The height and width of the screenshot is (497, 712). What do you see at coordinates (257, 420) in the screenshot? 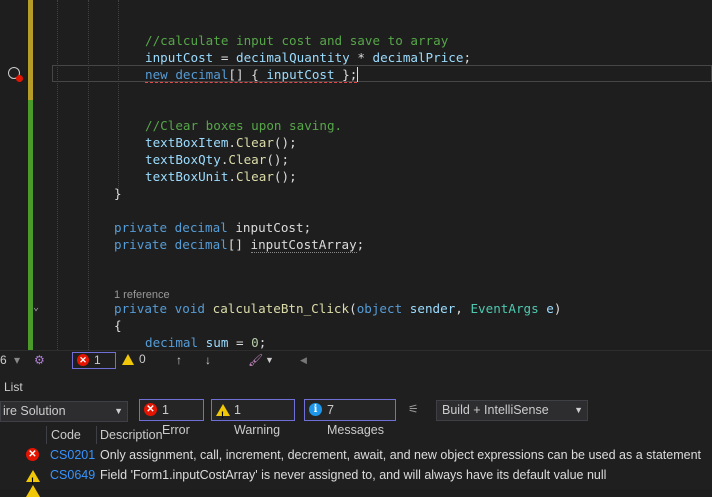
I see `warnings-filter-label: 1 Warning` at bounding box center [257, 420].